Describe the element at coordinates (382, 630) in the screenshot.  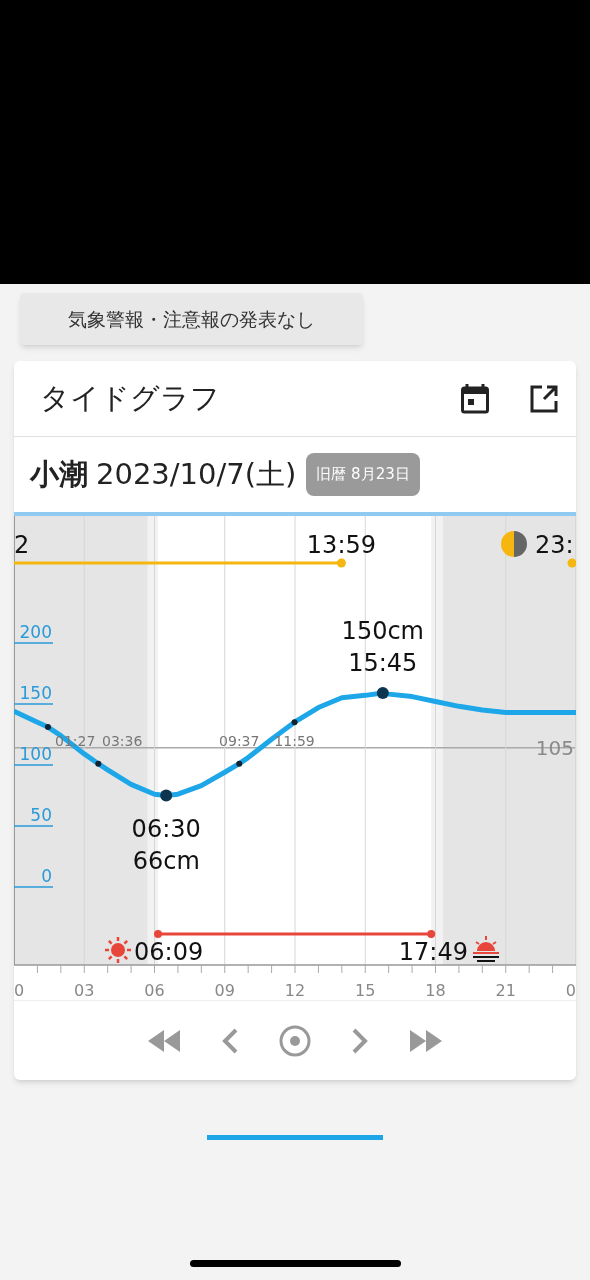
I see `high-tide-label: 150cm` at that location.